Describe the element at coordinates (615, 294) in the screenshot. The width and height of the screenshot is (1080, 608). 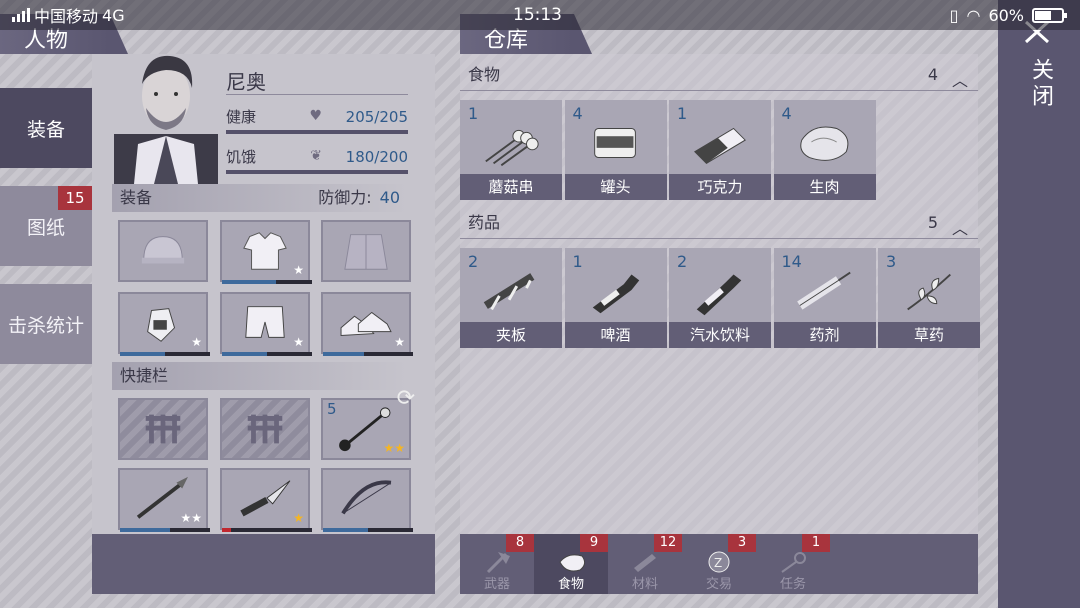
I see `beer-icon` at that location.